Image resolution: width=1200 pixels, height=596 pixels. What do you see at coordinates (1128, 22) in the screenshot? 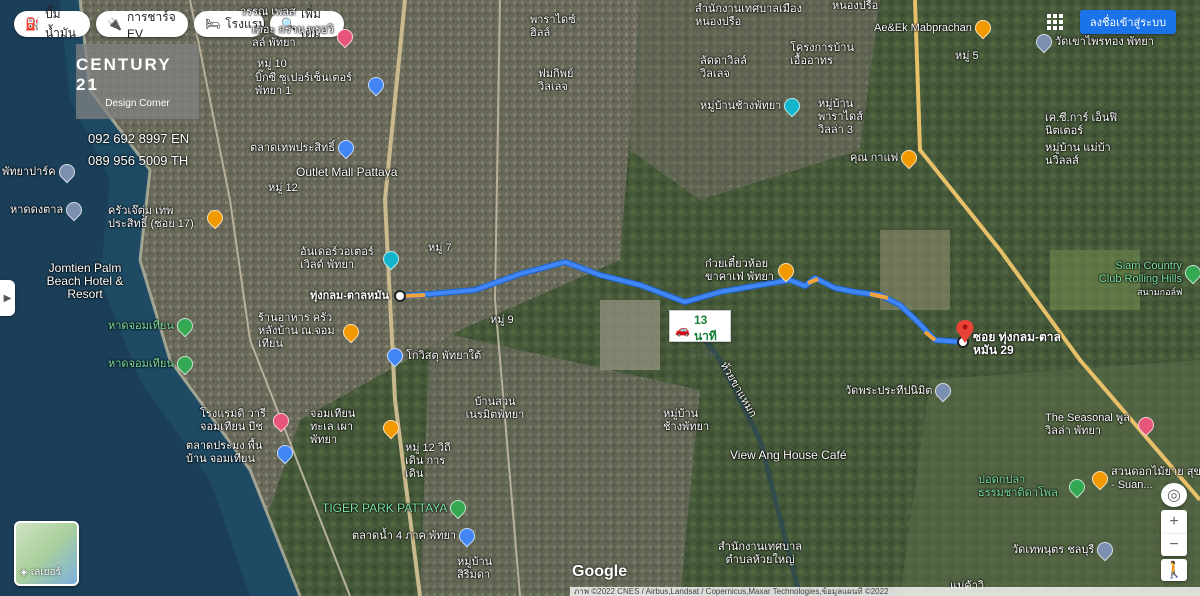
I see `sign-in-button: ลงชื่อเข้าสู่ระบบ` at bounding box center [1128, 22].